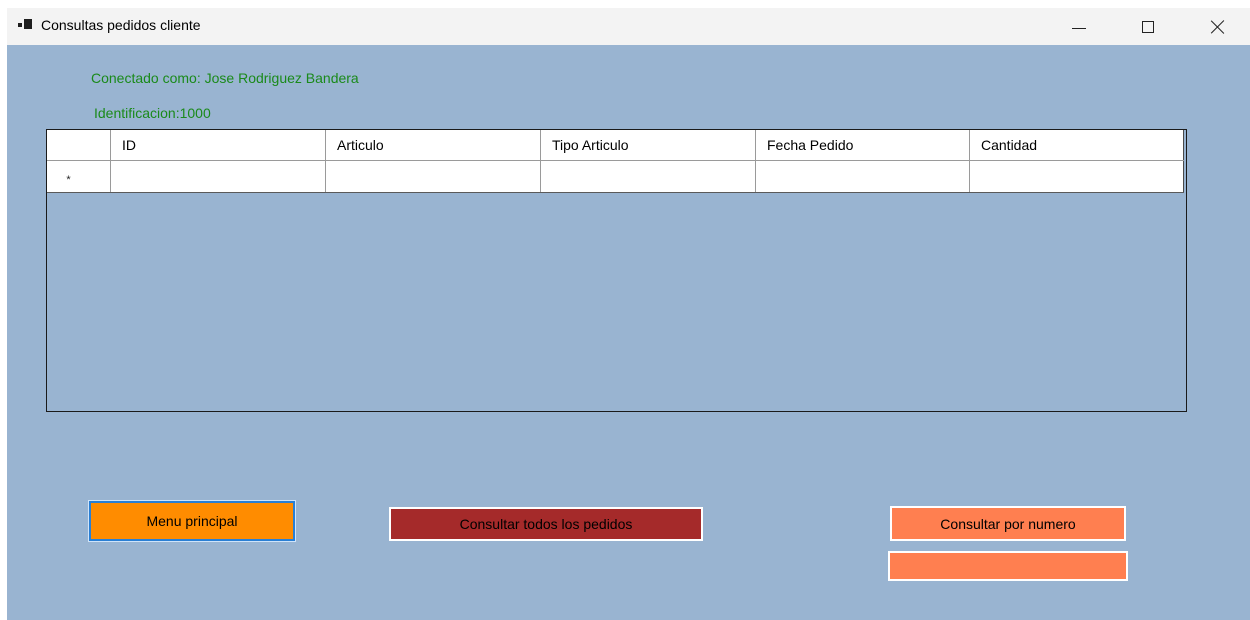  Describe the element at coordinates (863, 176) in the screenshot. I see `new-row-cell-fecha-pedido` at that location.